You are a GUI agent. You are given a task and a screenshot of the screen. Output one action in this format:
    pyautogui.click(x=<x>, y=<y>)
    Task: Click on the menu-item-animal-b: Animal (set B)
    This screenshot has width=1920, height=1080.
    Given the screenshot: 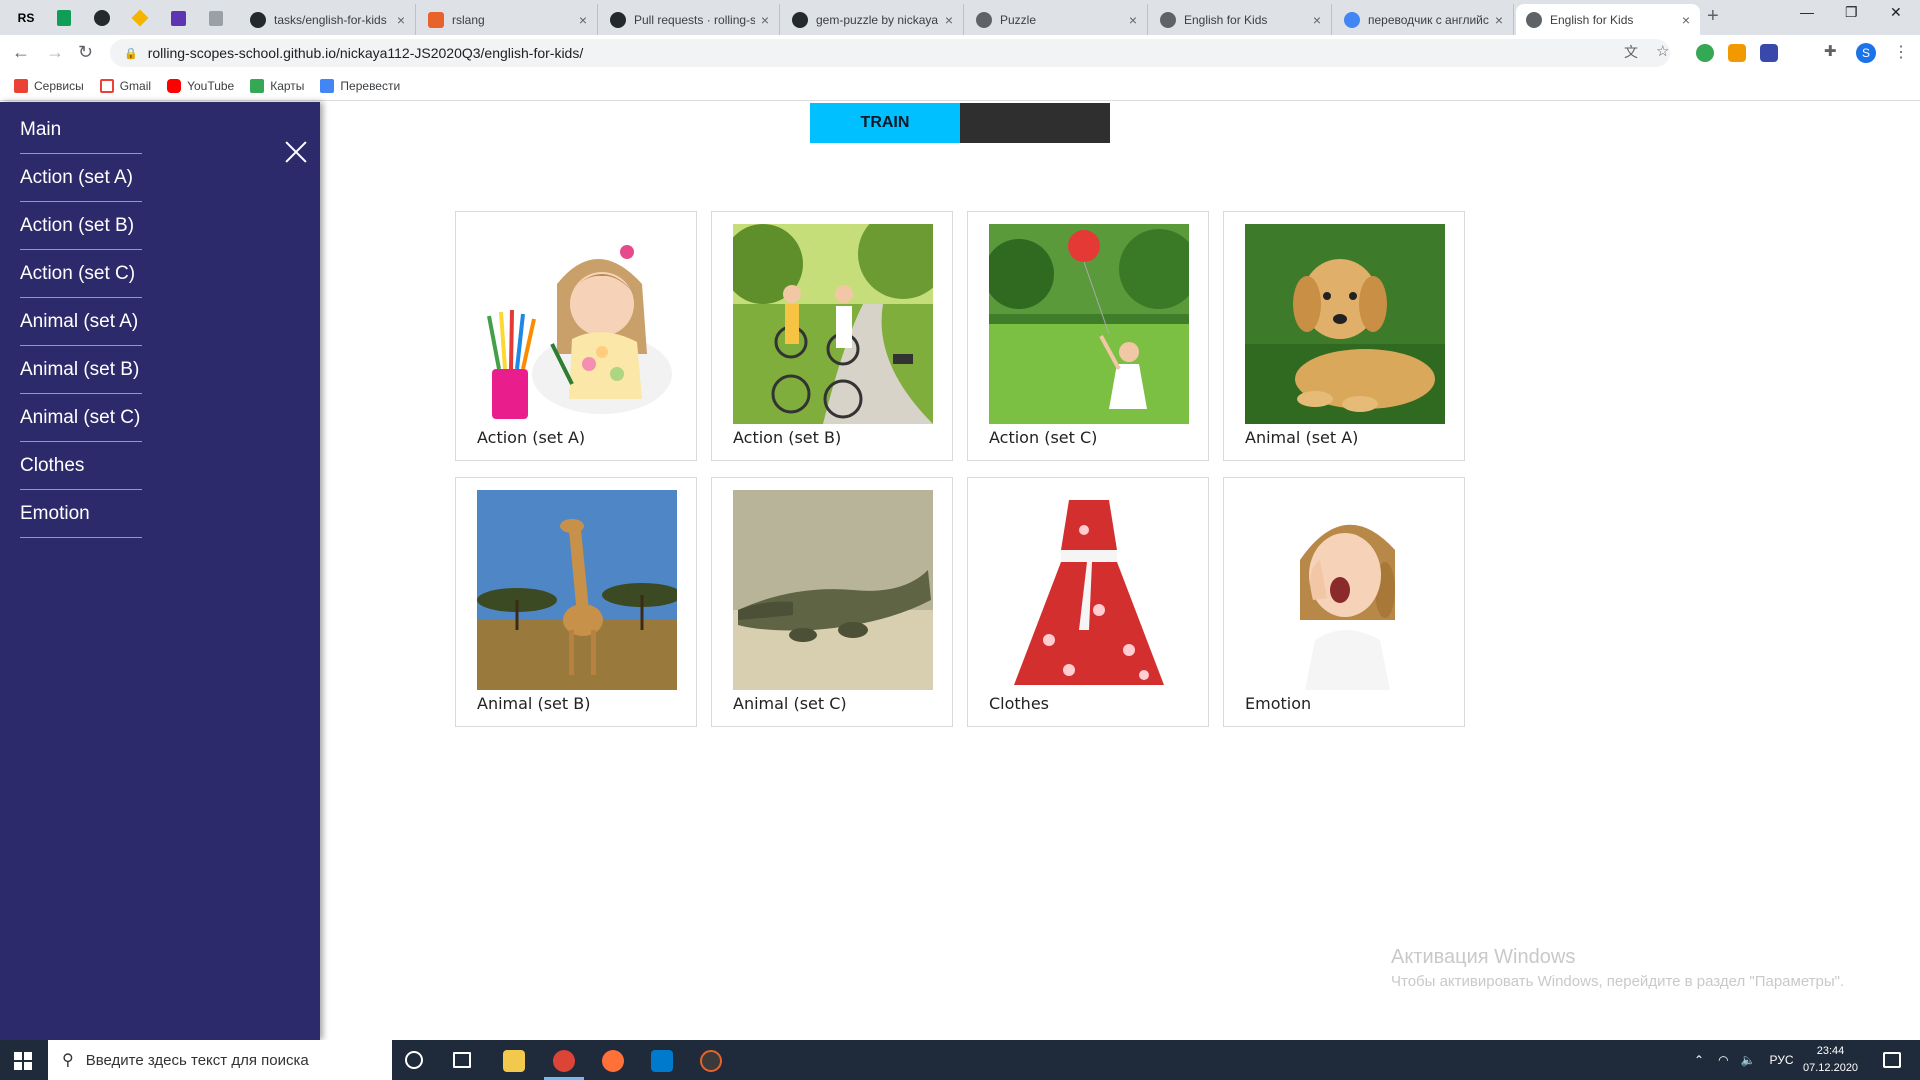 What is the action you would take?
    pyautogui.click(x=81, y=370)
    